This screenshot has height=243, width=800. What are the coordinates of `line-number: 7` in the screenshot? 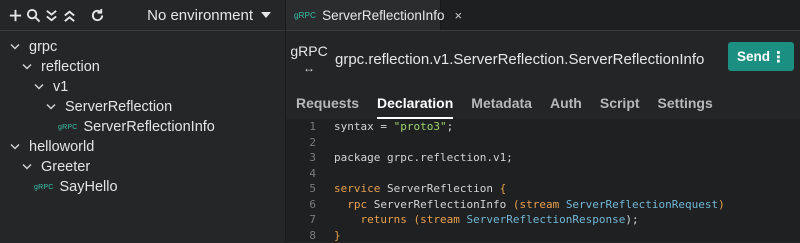 It's located at (310, 219).